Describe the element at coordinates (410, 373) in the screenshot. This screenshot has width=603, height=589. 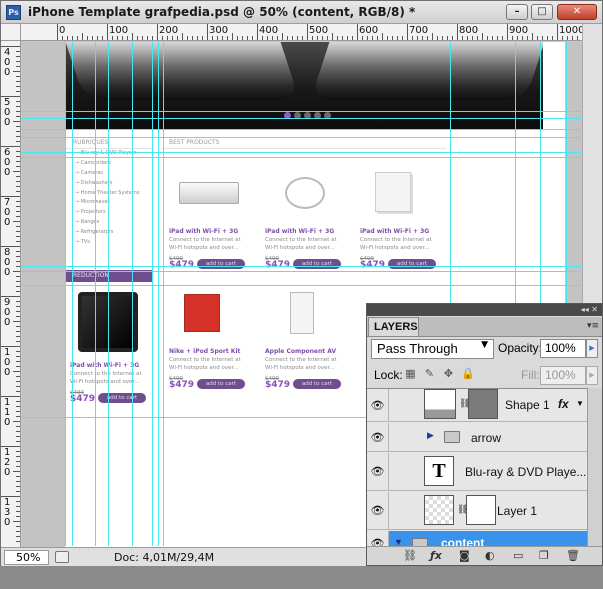
I see `lock-transparency-icon: ▦` at that location.